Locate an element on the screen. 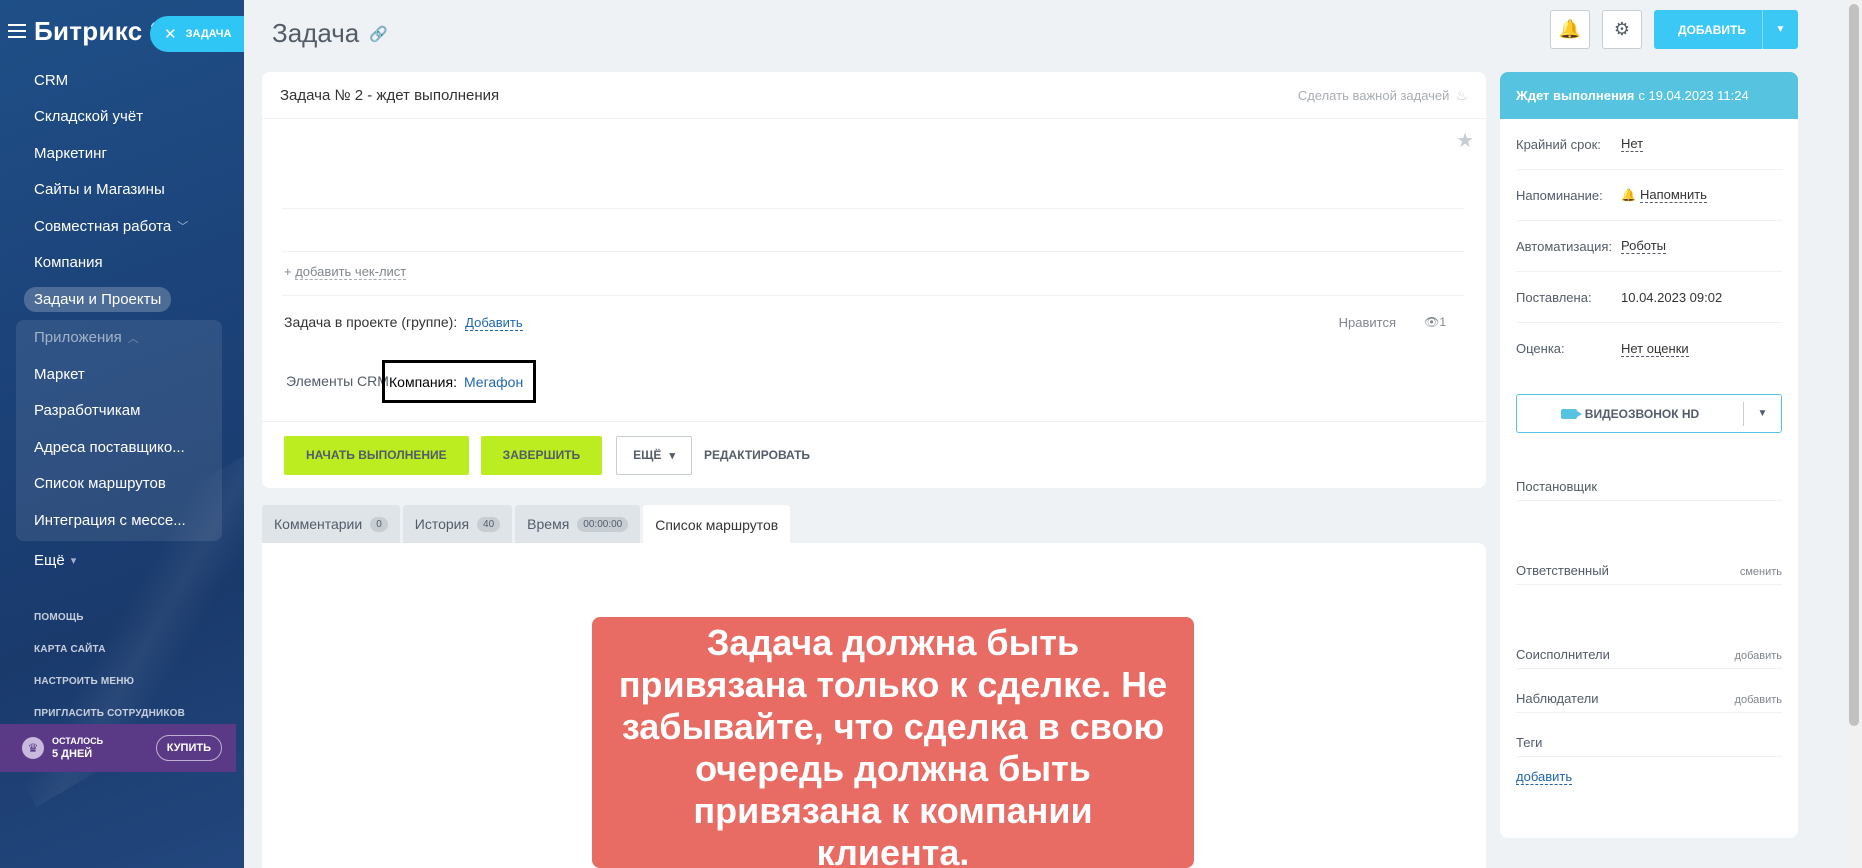 The width and height of the screenshot is (1862, 868). trial-remaining: ОСТАЛОСЬ 5 ДНЕЙ is located at coordinates (77, 748).